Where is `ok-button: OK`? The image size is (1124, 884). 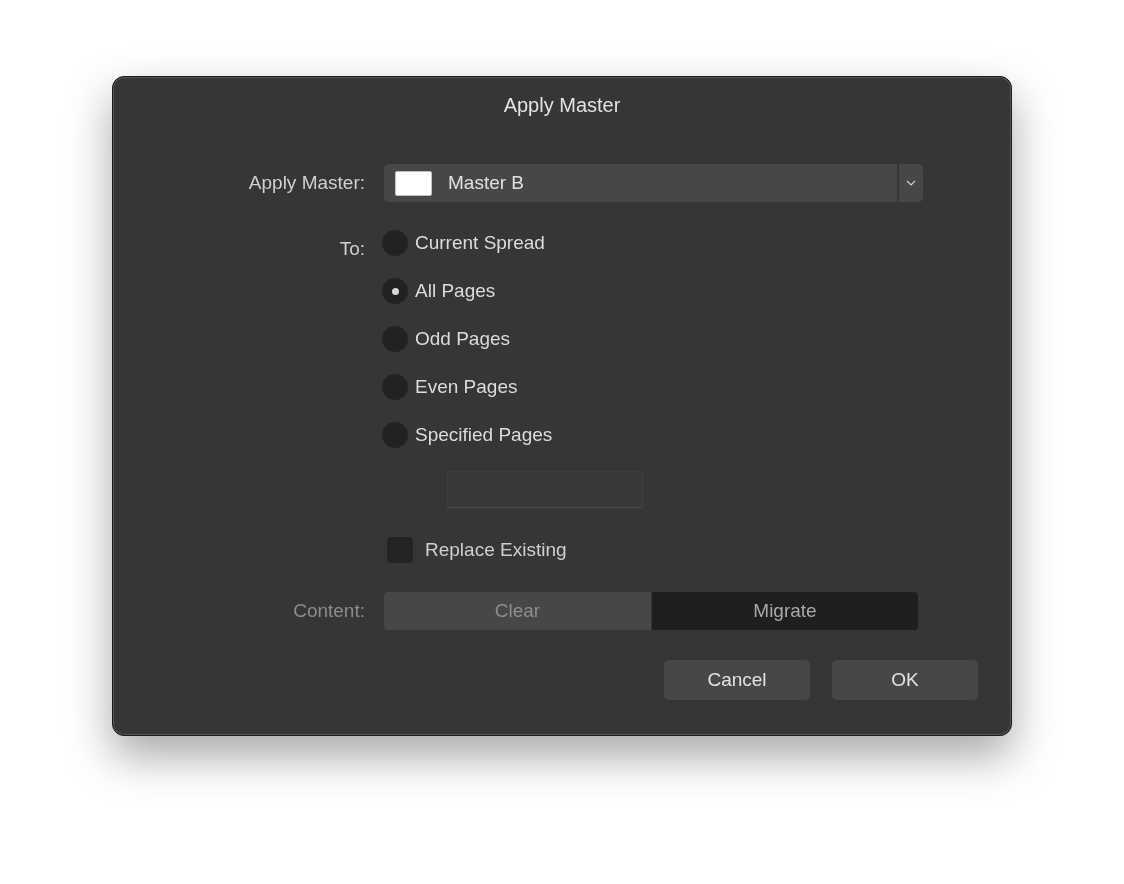 ok-button: OK is located at coordinates (905, 680).